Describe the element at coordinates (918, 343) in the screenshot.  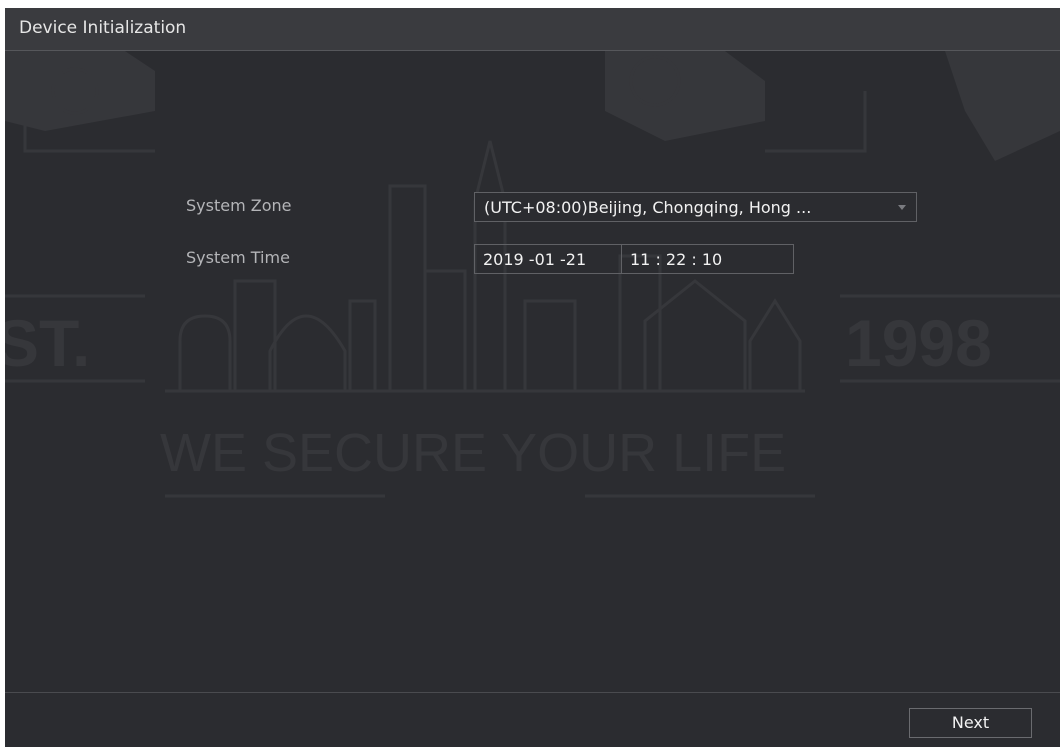
I see `watermark-right-text: 1998` at that location.